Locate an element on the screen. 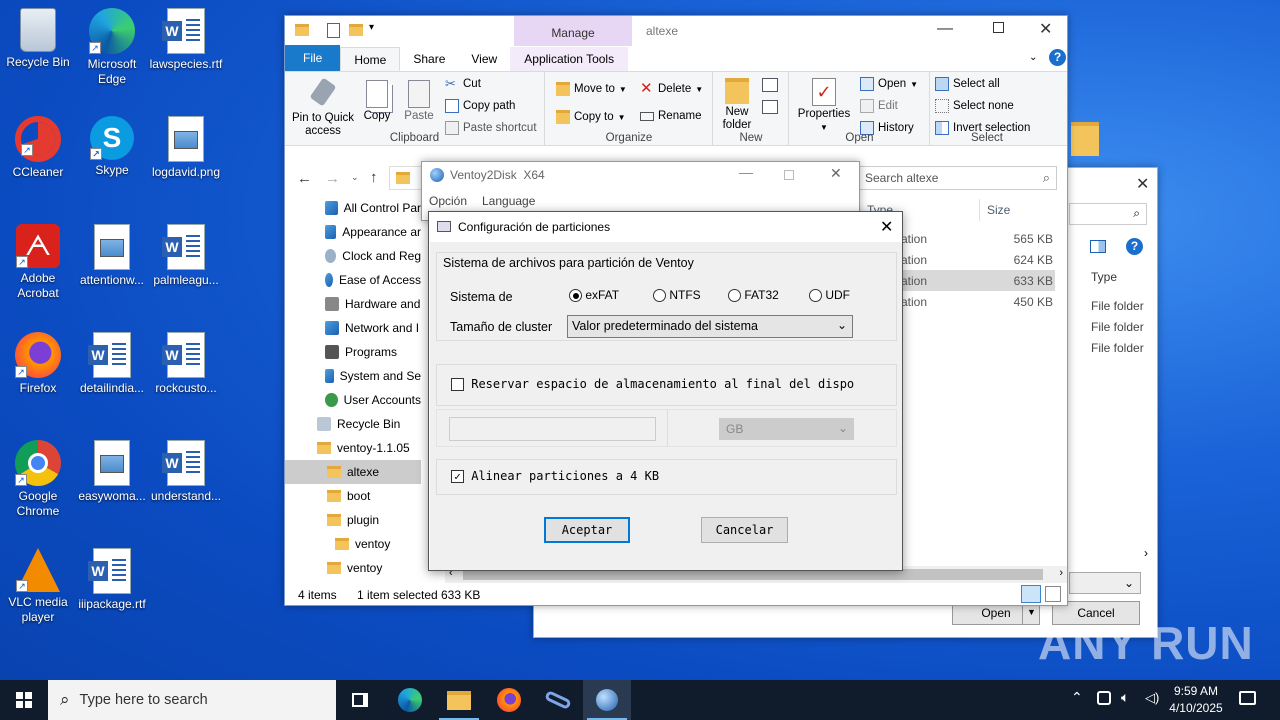 Image resolution: width=1280 pixels, height=720 pixels. maximize-button is located at coordinates (998, 27).